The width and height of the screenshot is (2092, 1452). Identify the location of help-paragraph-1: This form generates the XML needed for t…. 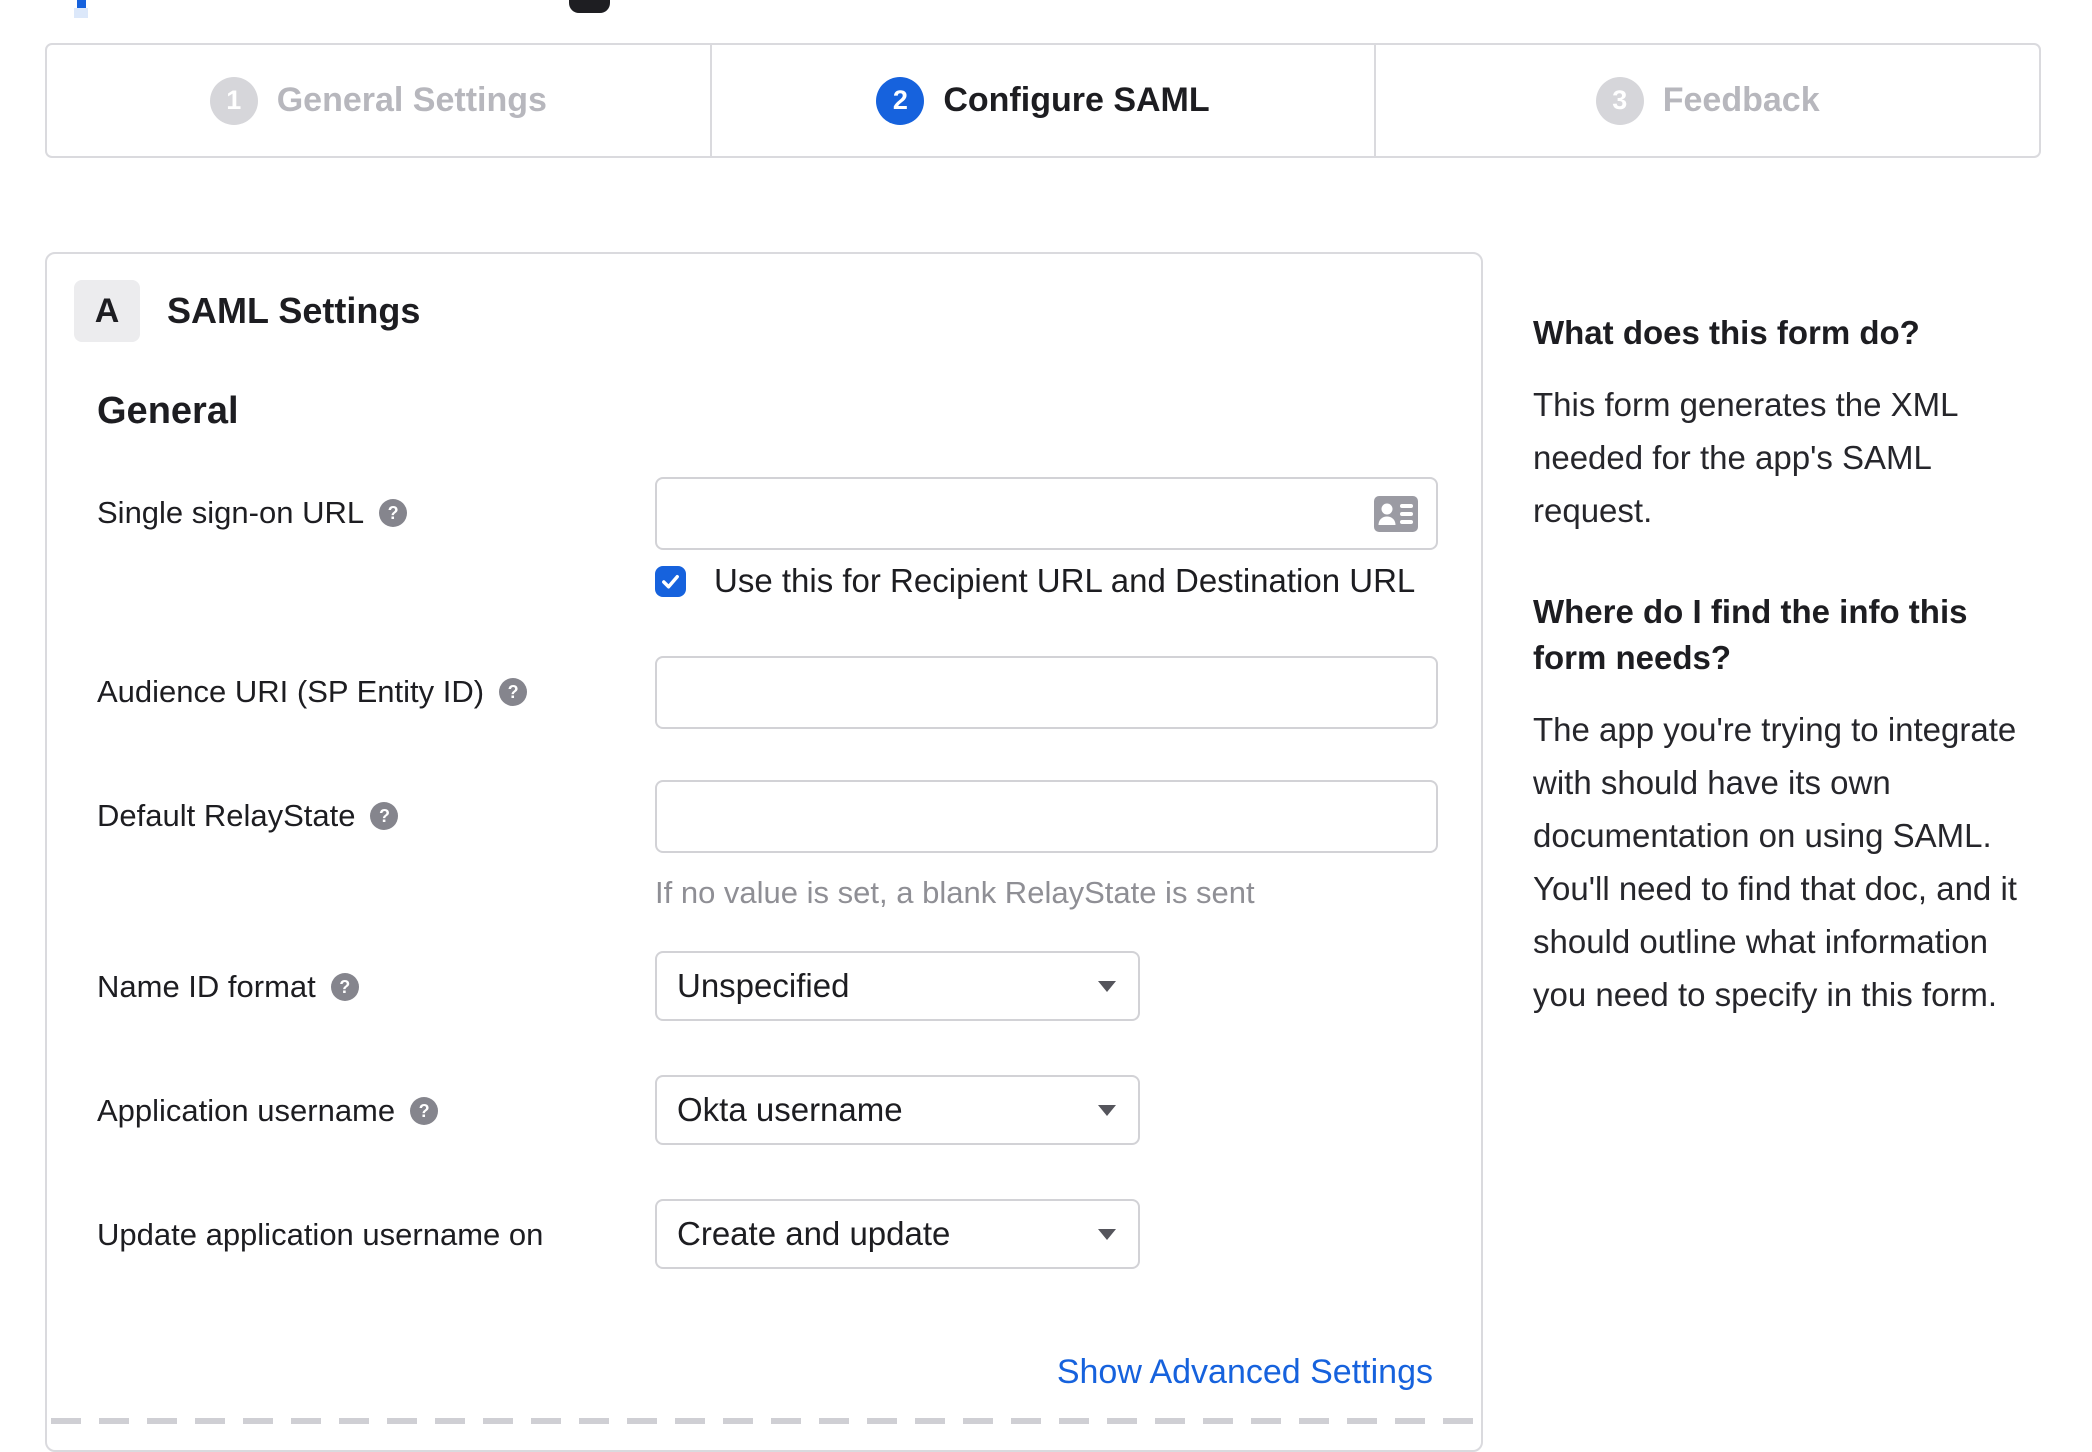
(1745, 457).